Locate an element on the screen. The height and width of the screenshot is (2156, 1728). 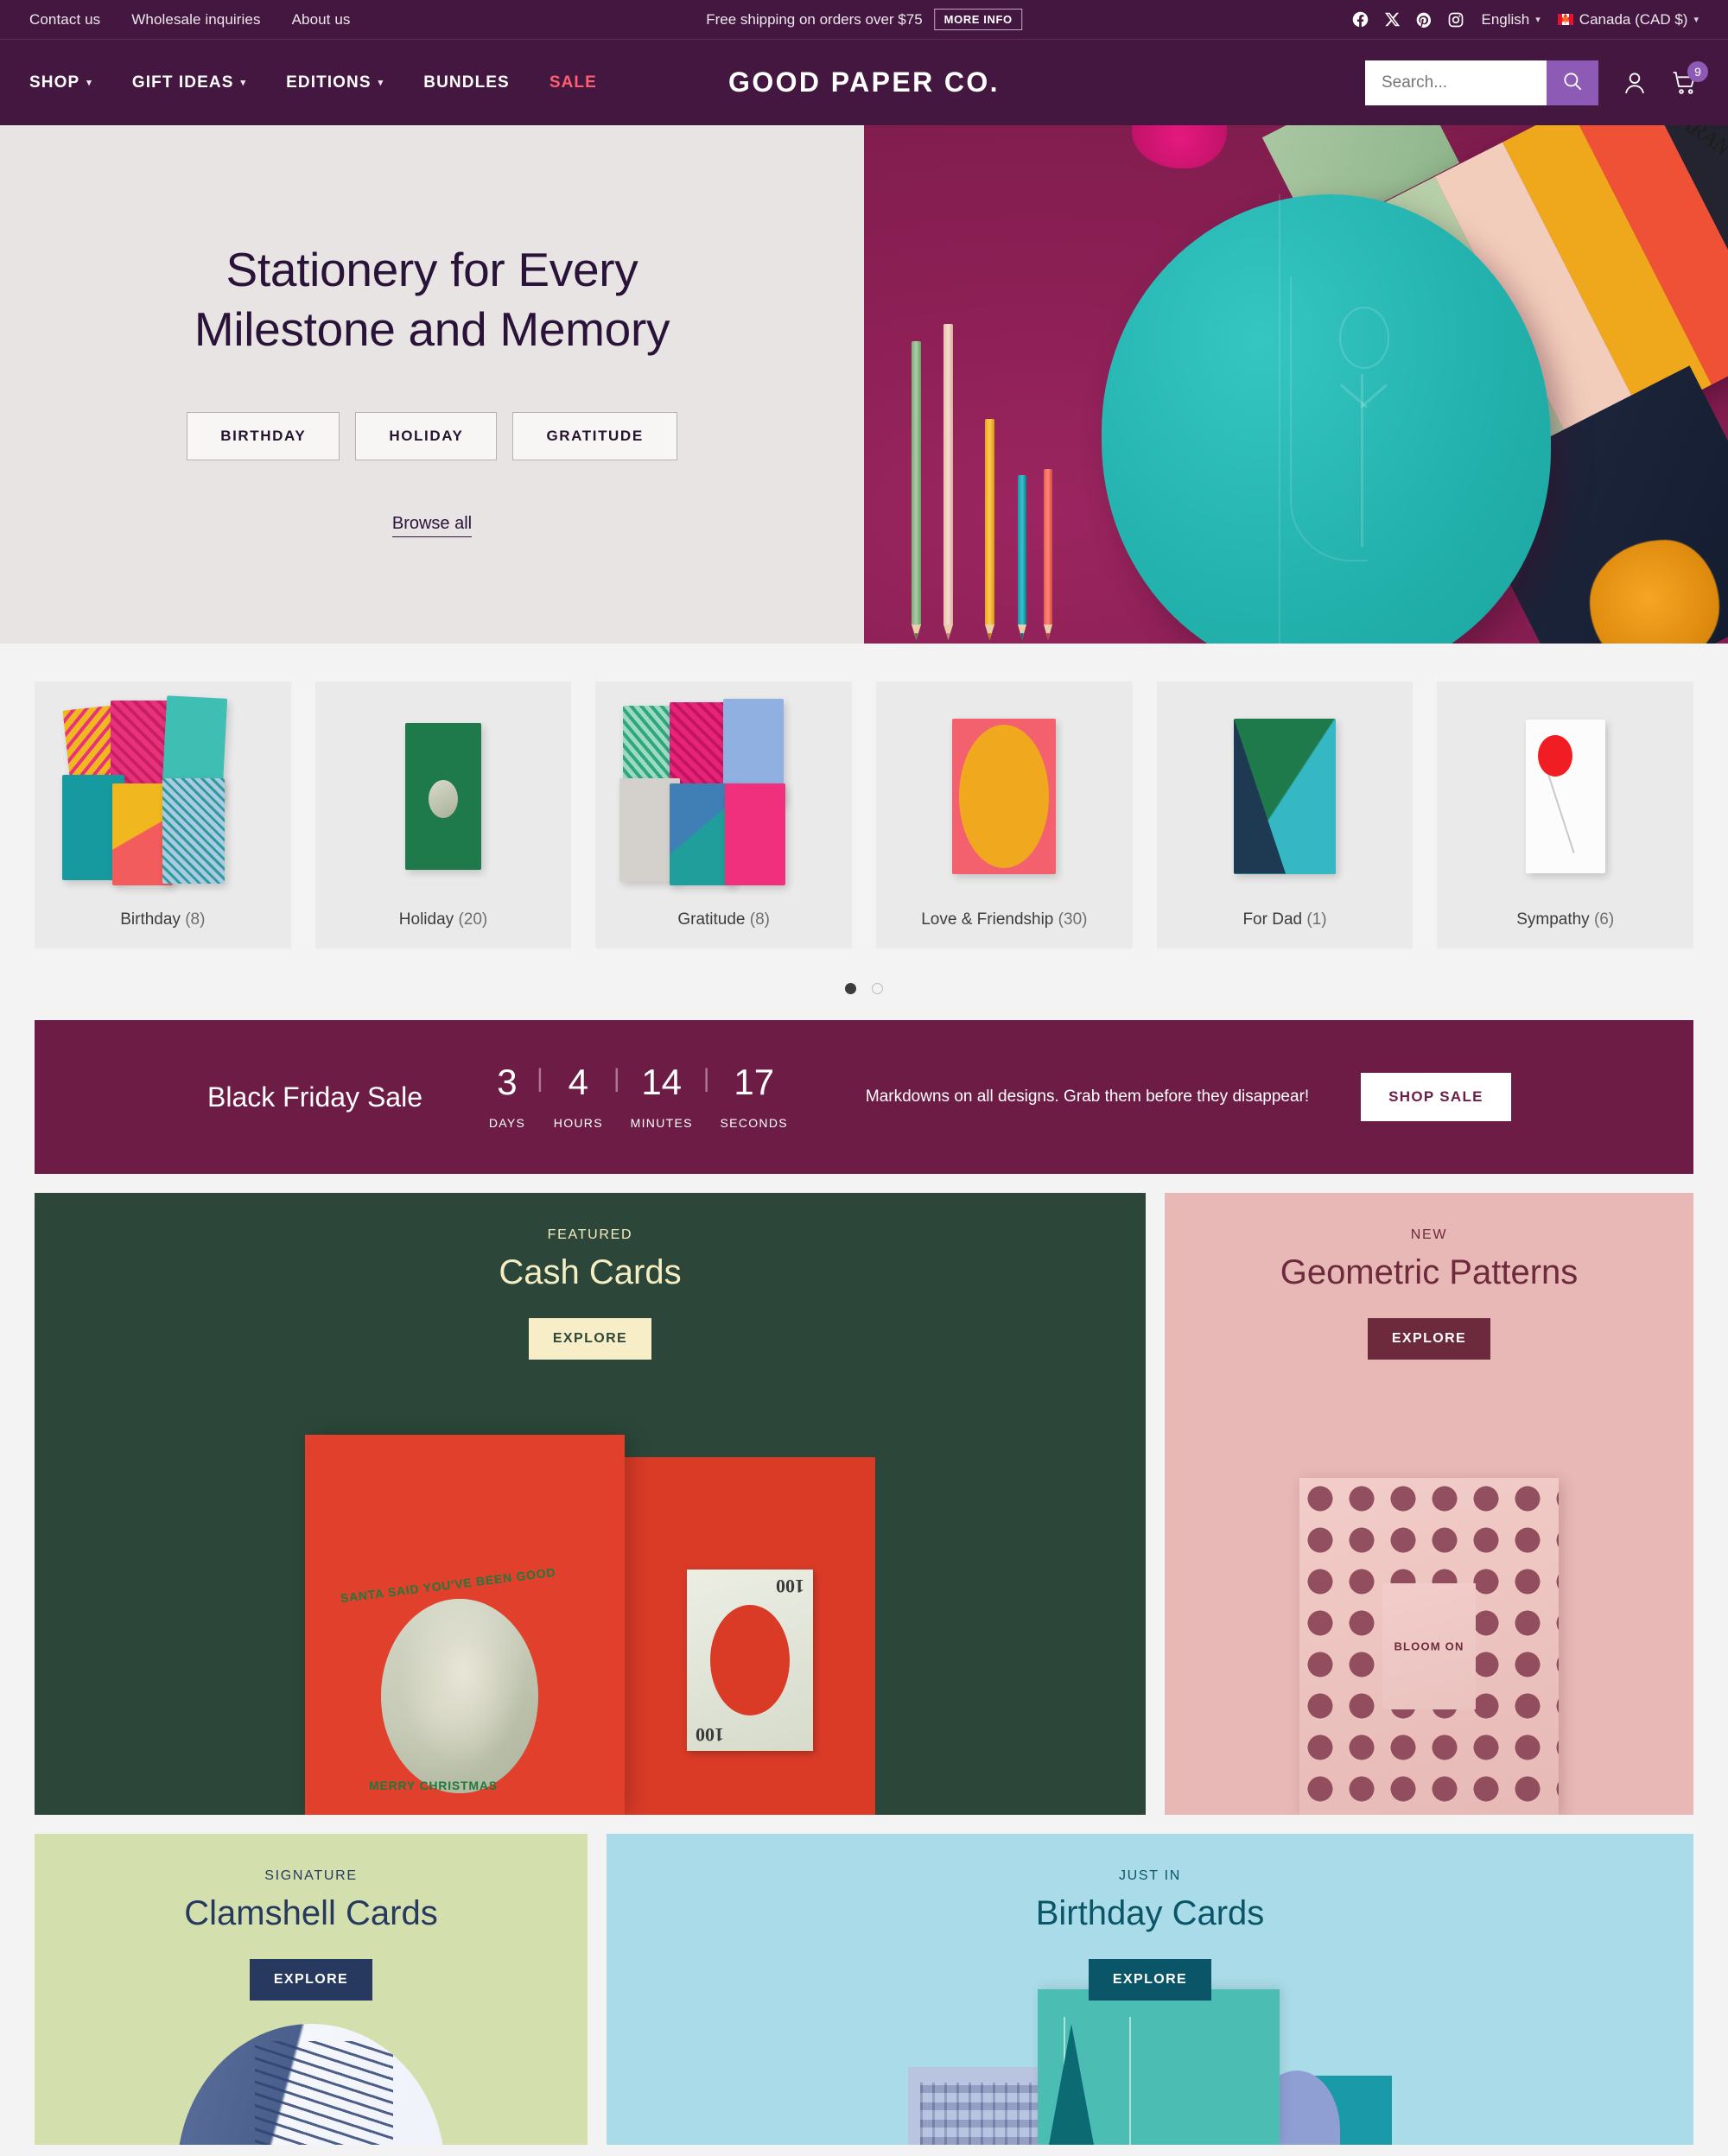
site-logo: GOOD PAPER CO. is located at coordinates (864, 82).